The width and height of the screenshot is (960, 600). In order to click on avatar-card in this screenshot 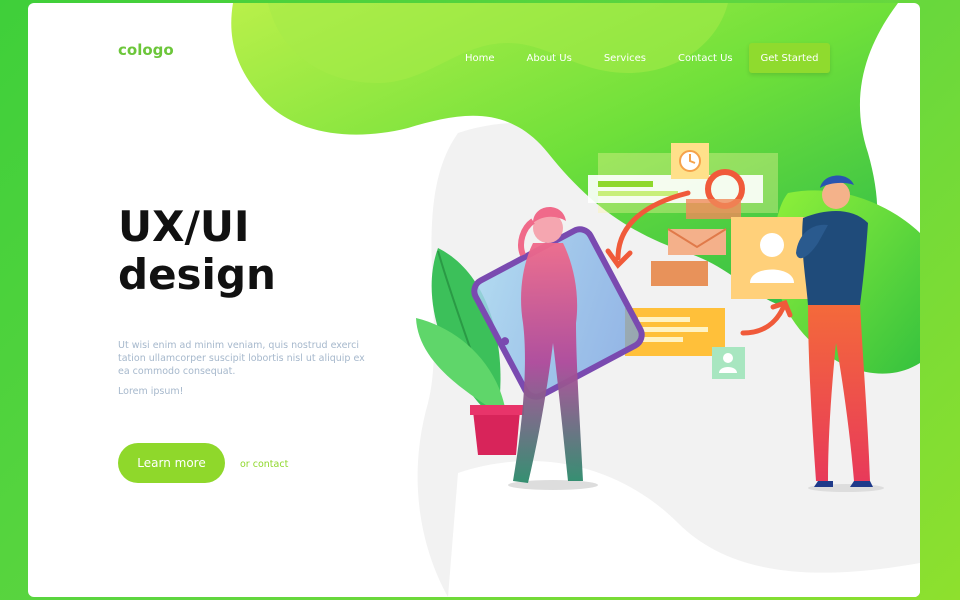, I will do `click(728, 363)`.